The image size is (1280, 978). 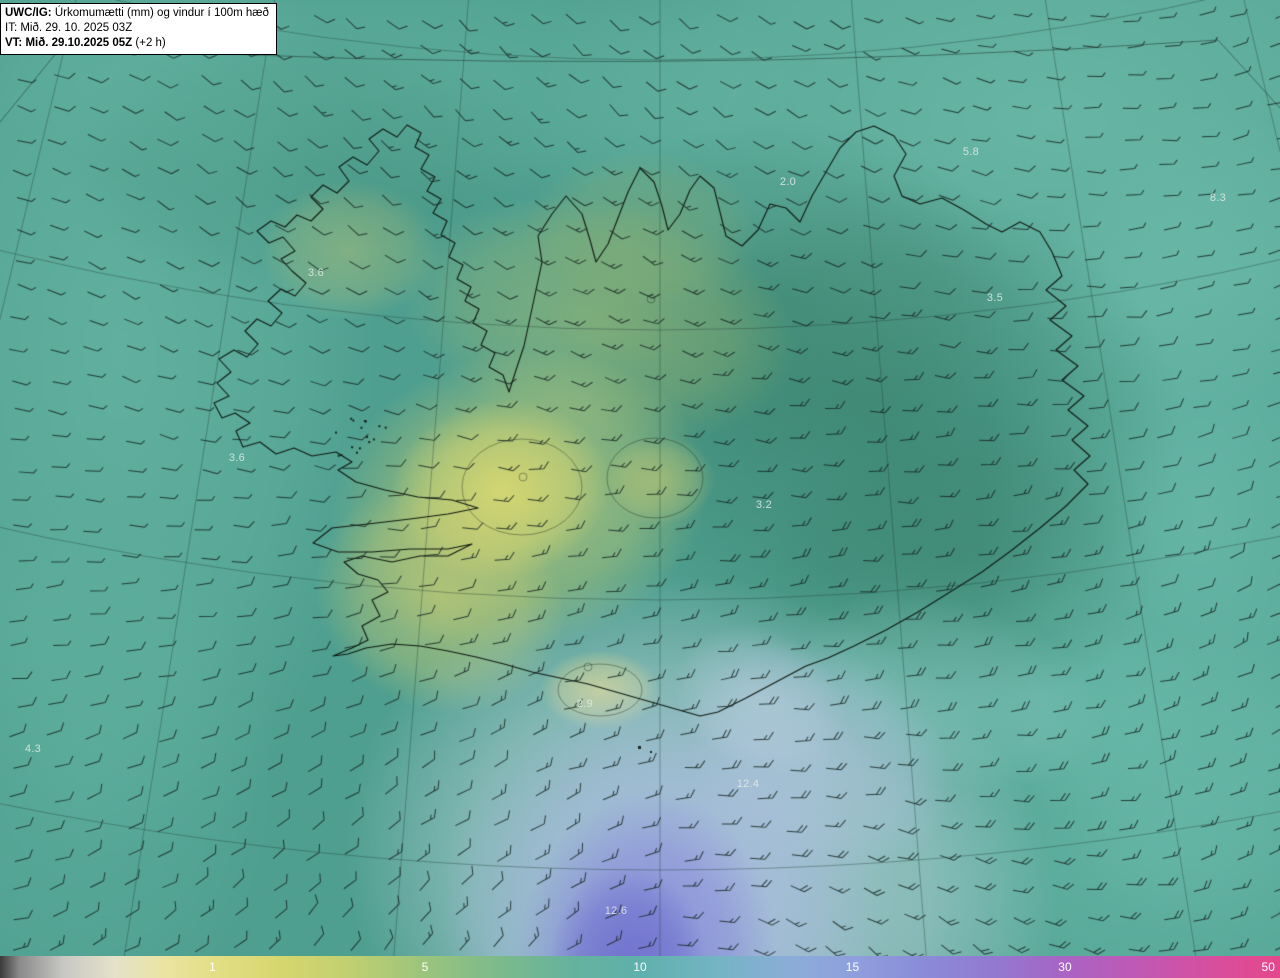 I want to click on init-time-line: IT: Mið. 29. 10. 2025 03Z, so click(x=137, y=28).